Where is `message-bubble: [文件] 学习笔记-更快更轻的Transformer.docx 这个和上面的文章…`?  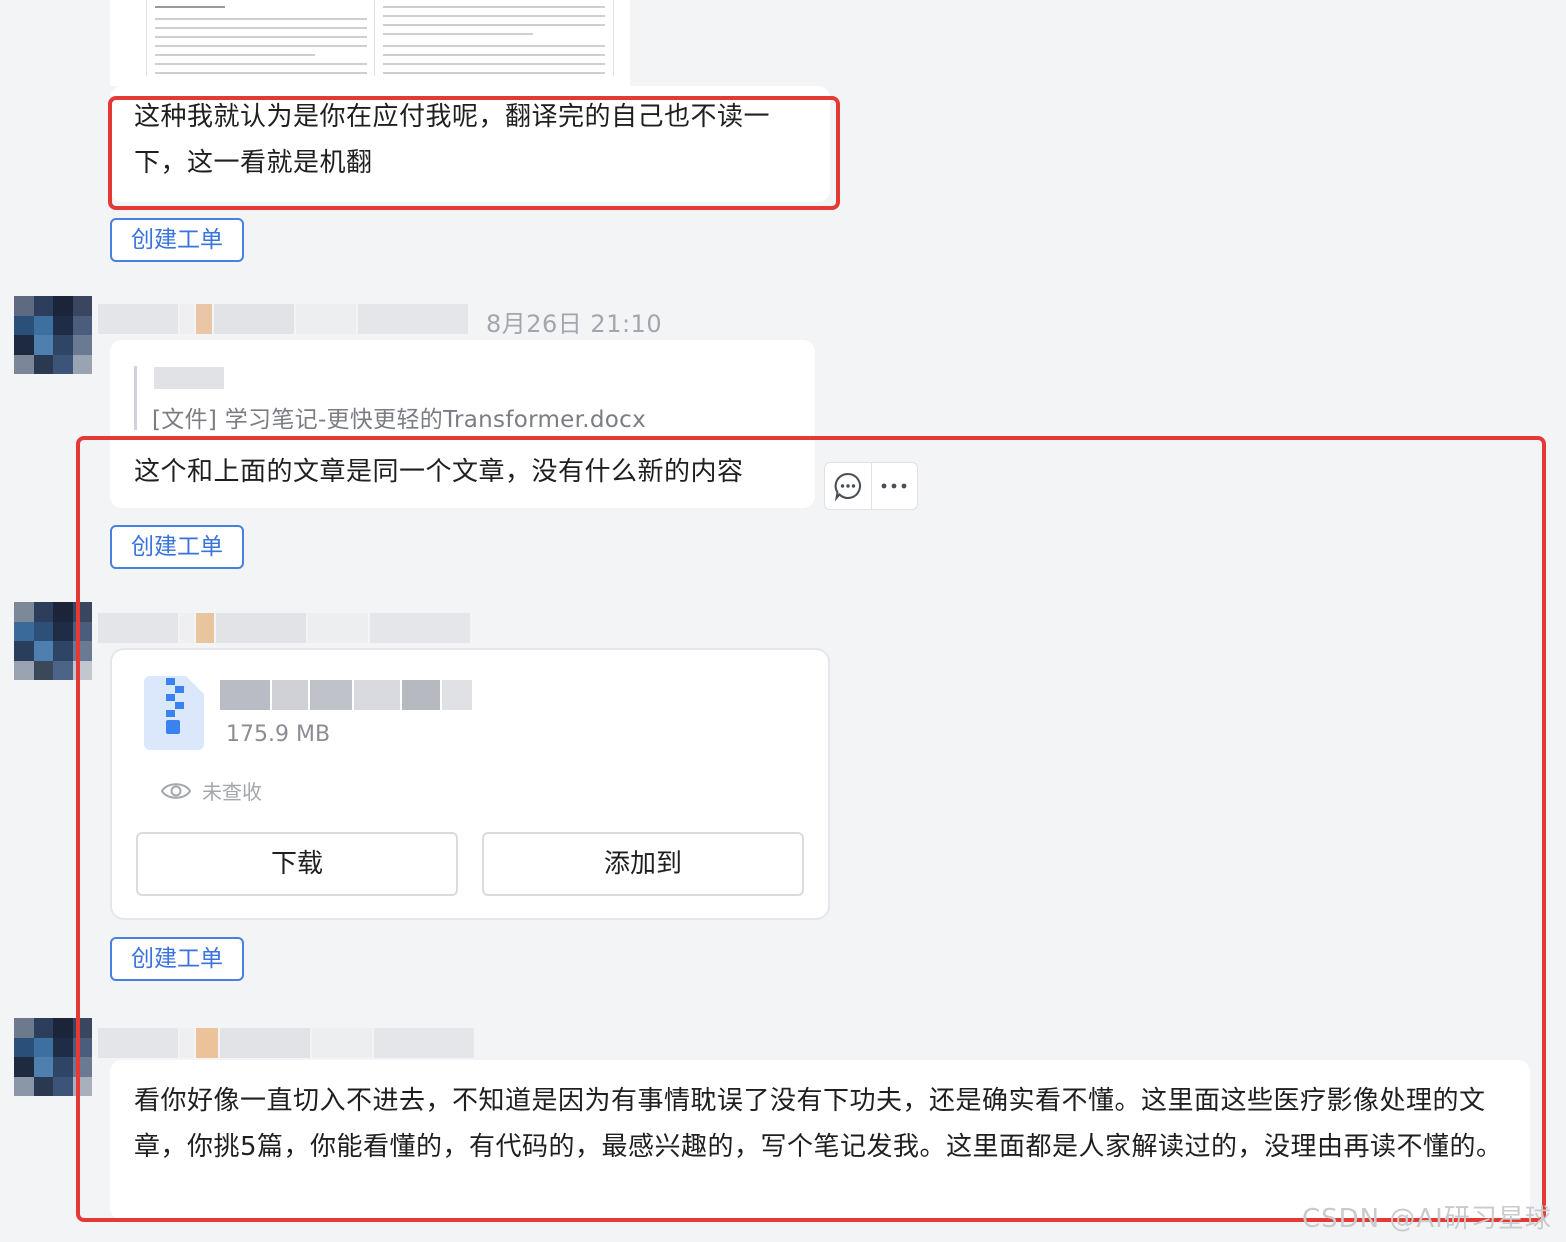 message-bubble: [文件] 学习笔记-更快更轻的Transformer.docx 这个和上面的文章… is located at coordinates (462, 424).